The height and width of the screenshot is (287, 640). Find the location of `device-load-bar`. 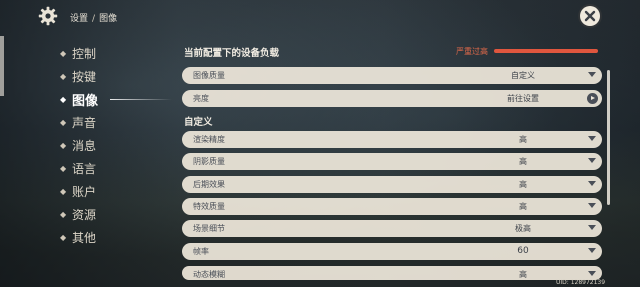

device-load-bar is located at coordinates (546, 51).